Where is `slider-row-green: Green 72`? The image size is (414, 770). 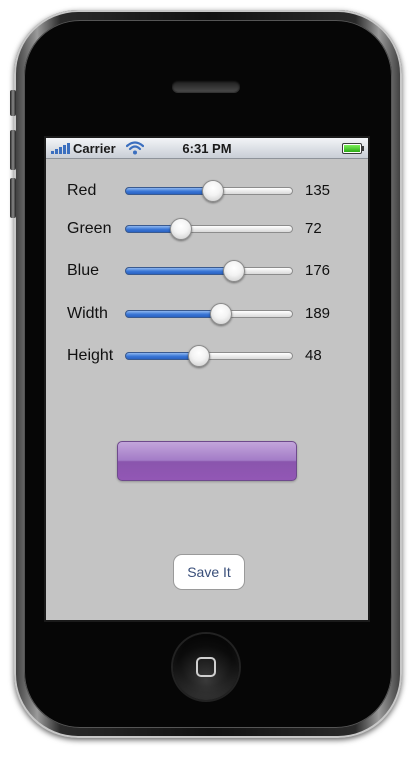
slider-row-green: Green 72 is located at coordinates (207, 229).